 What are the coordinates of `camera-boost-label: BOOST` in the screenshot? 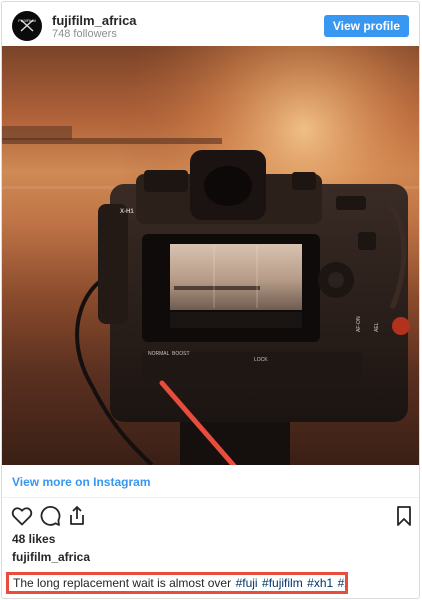 It's located at (181, 354).